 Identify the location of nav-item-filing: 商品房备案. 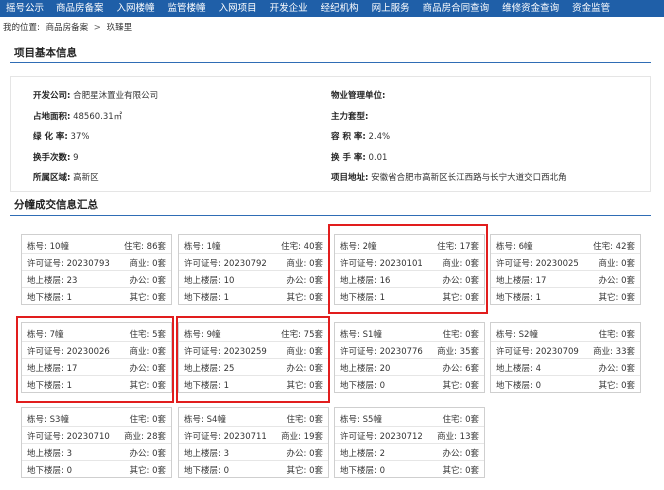
(80, 8).